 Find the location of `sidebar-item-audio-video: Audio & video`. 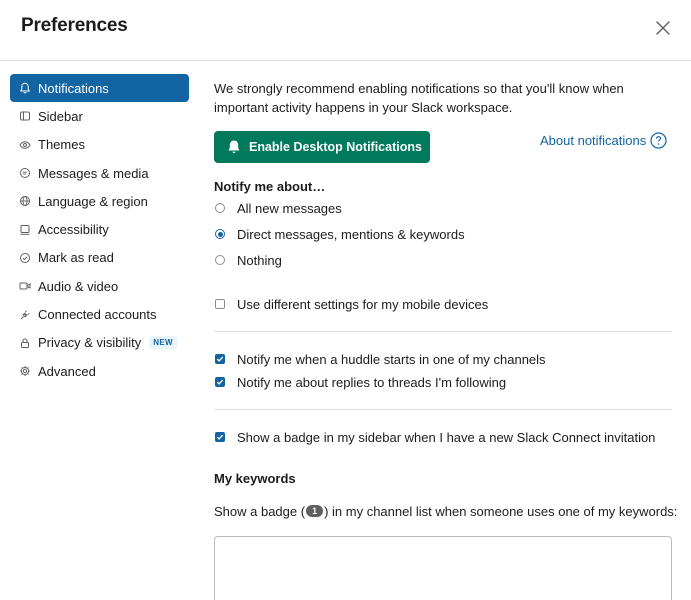

sidebar-item-audio-video: Audio & video is located at coordinates (99, 286).